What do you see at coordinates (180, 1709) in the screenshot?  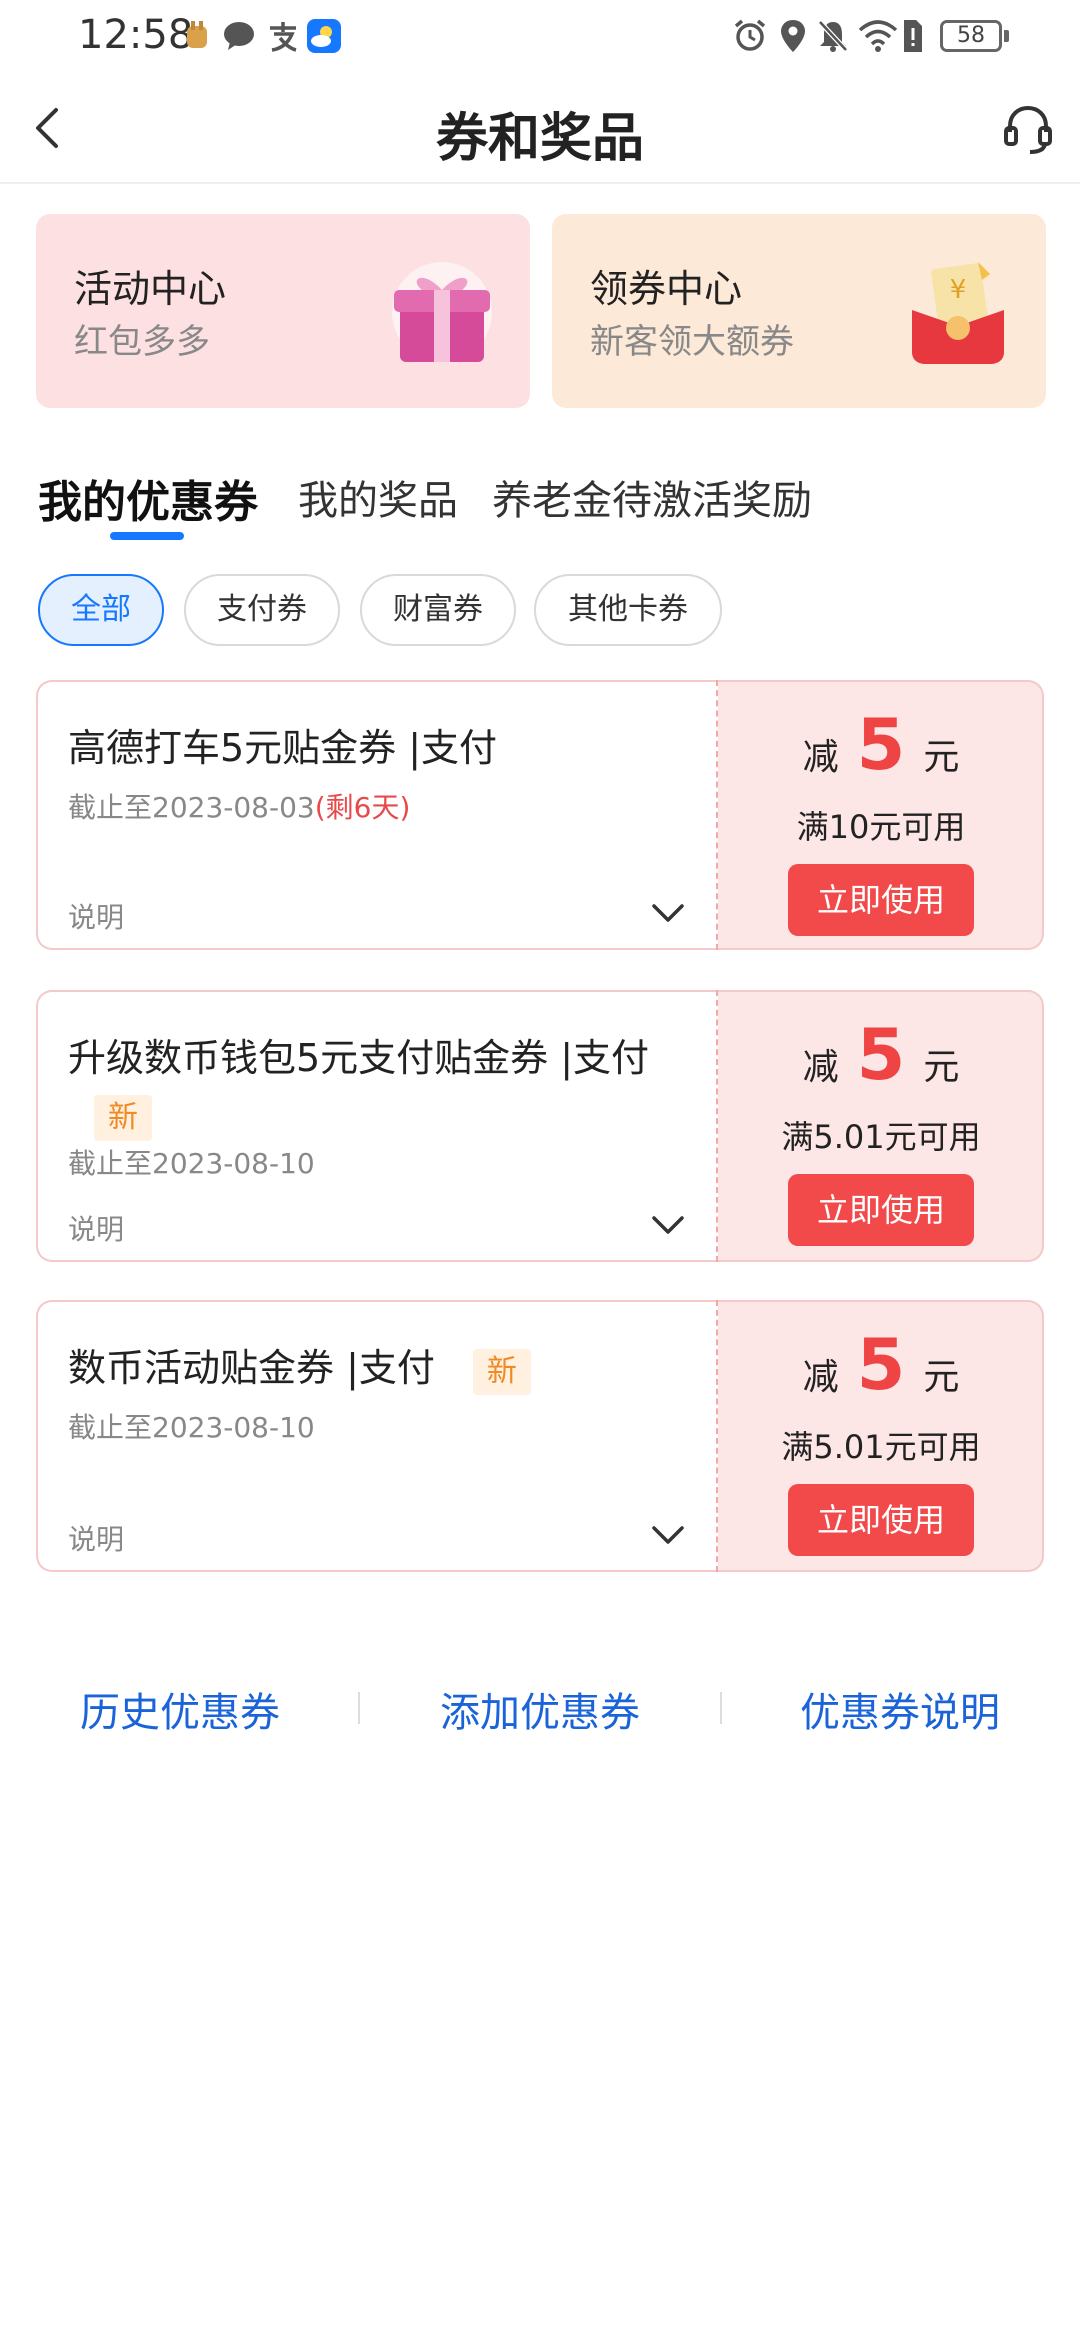 I see `history-coupons-link: 历史优惠券` at bounding box center [180, 1709].